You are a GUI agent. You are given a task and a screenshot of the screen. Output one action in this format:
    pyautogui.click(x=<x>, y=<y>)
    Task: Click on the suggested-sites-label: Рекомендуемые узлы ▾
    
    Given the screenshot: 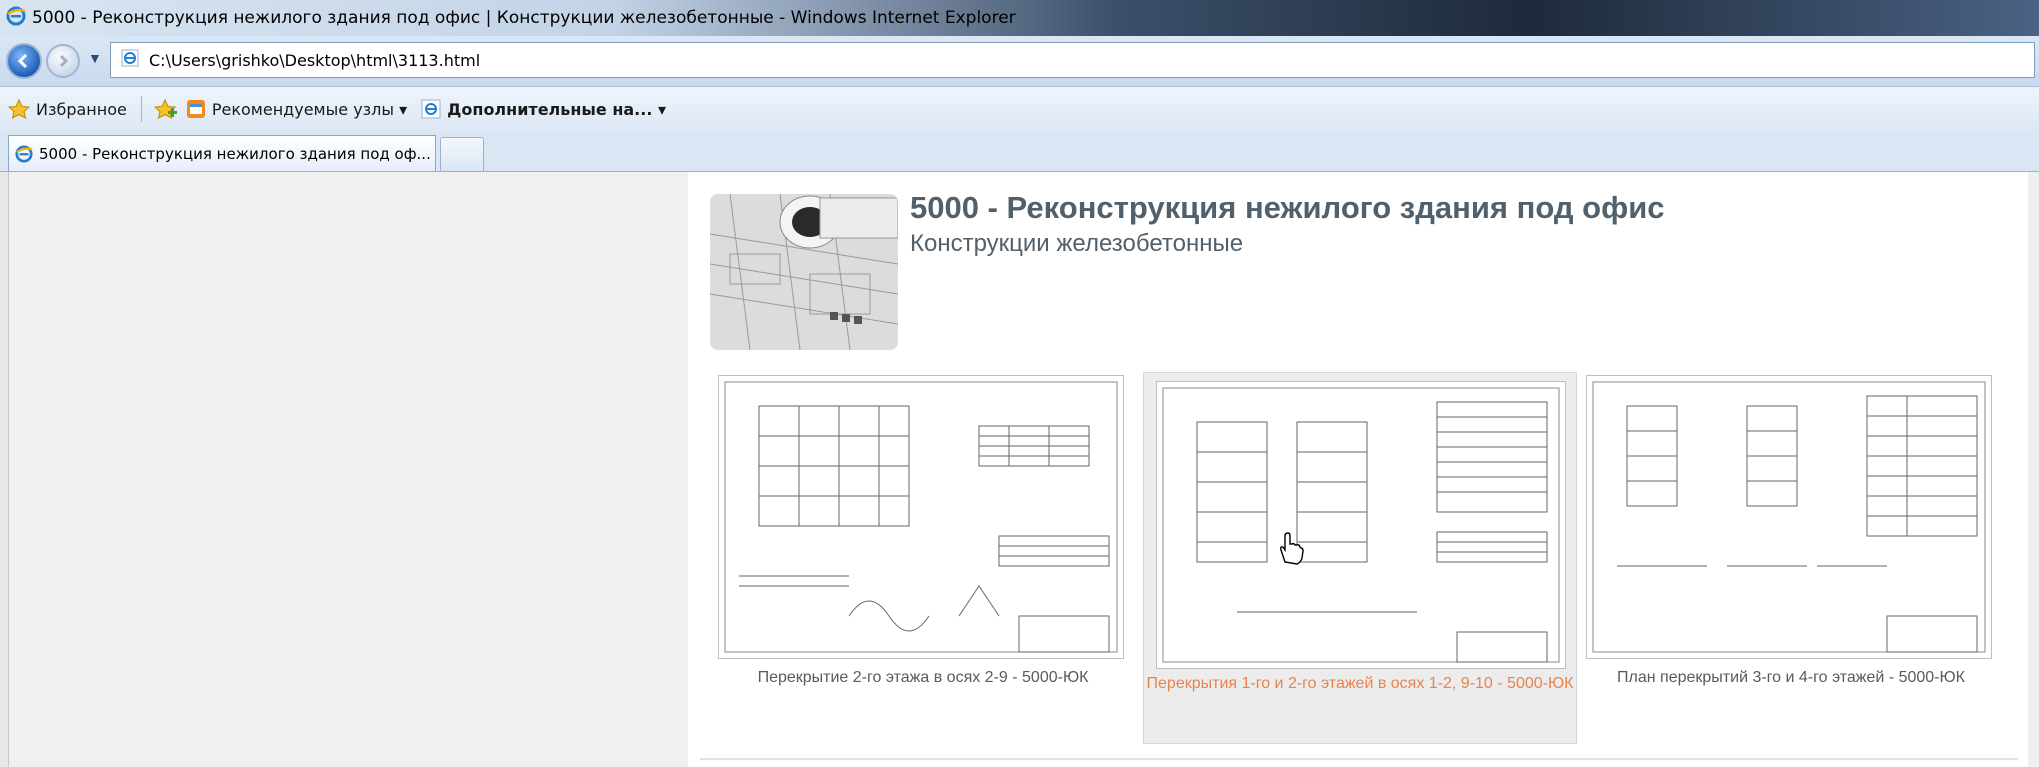 What is the action you would take?
    pyautogui.click(x=309, y=109)
    